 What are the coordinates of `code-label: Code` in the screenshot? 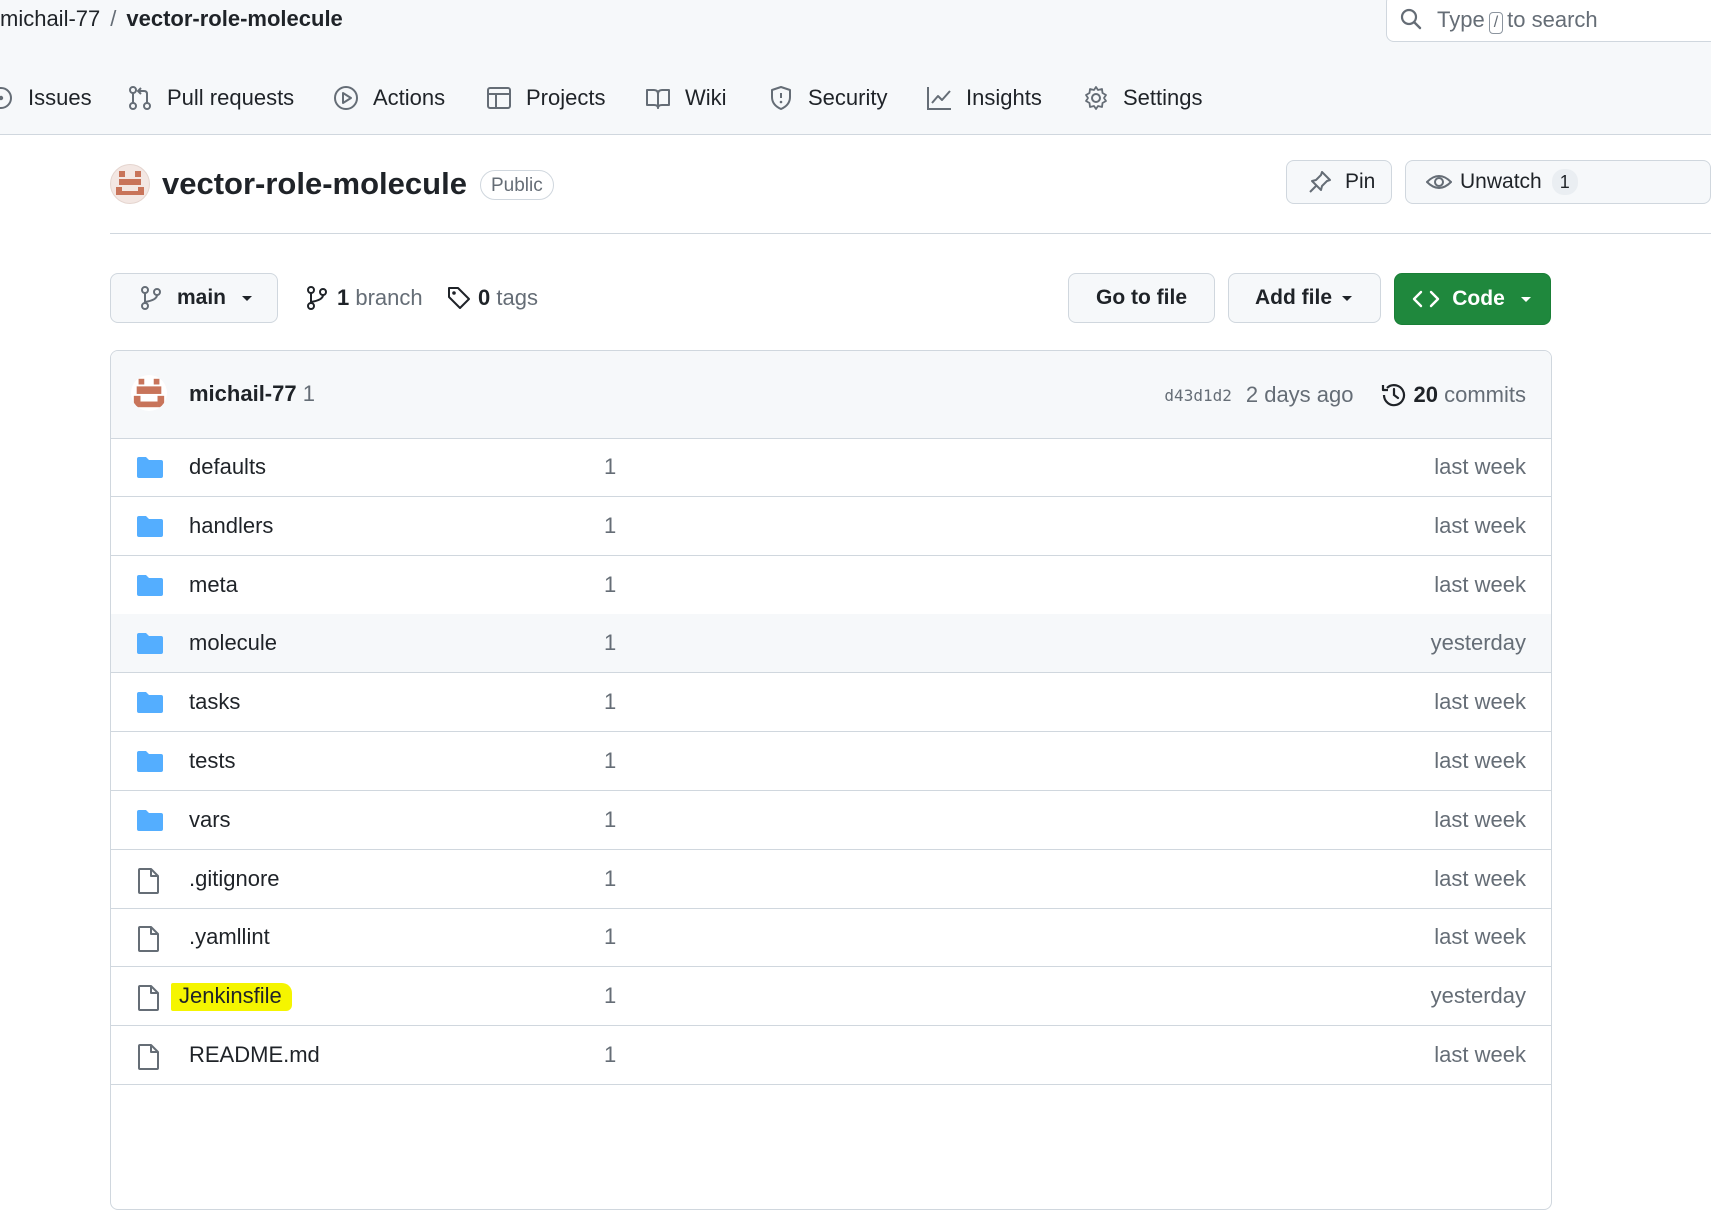 It's located at (1478, 298).